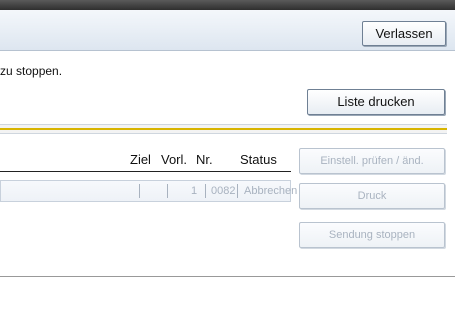 Image resolution: width=455 pixels, height=325 pixels. I want to click on cell-status: Abbrechen, so click(271, 191).